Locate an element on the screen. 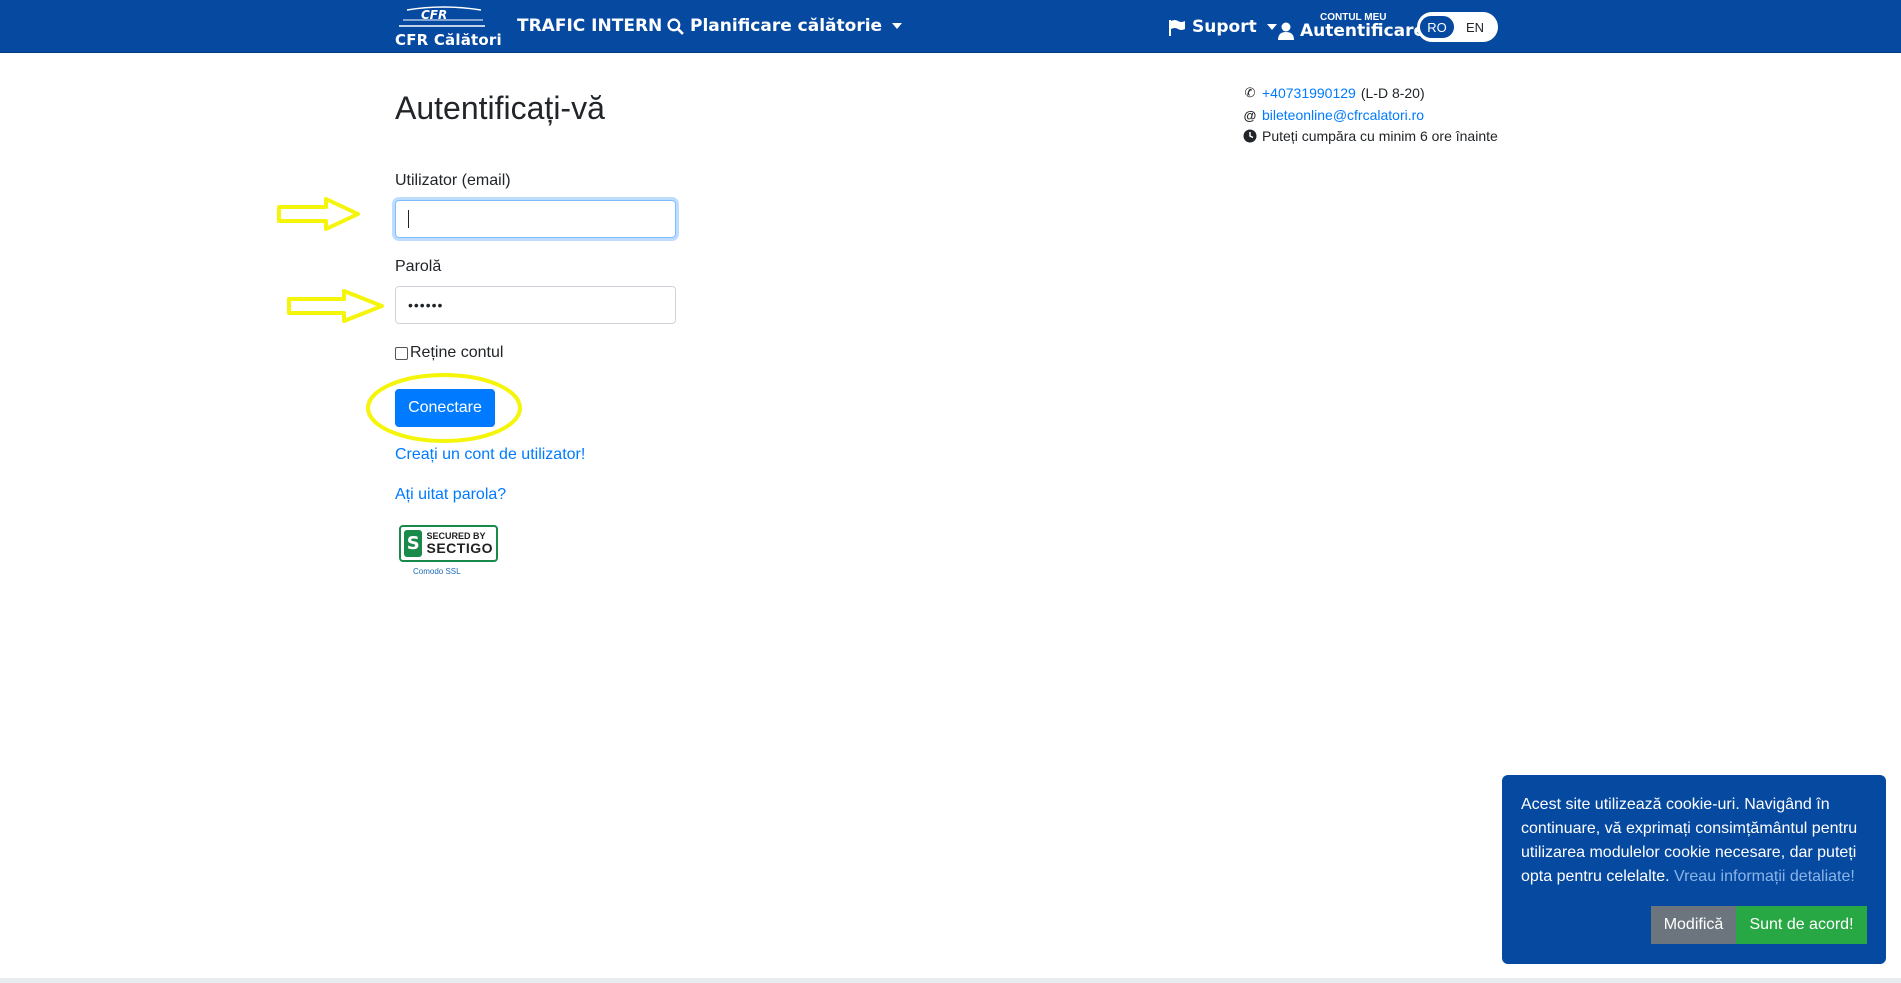  phone-icon: ✆ is located at coordinates (1250, 92).